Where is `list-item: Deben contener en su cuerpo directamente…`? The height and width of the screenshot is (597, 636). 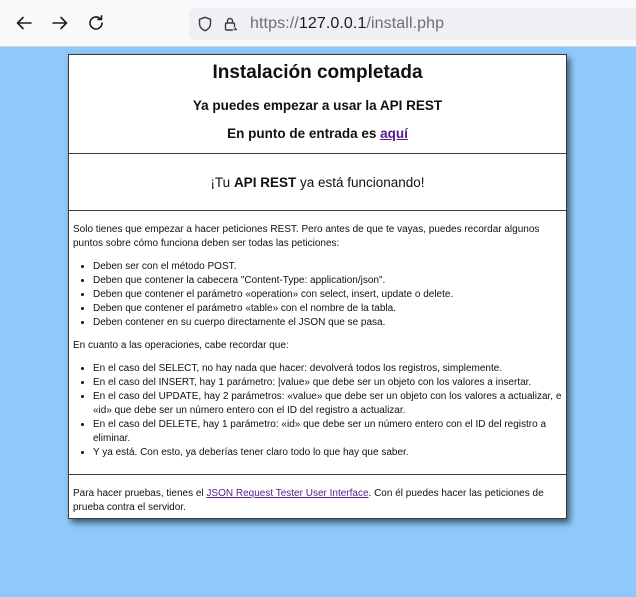
list-item: Deben contener en su cuerpo directamente… is located at coordinates (327, 323).